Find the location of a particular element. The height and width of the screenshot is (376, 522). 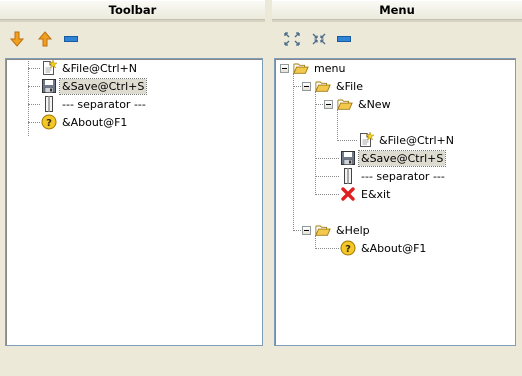

tree-node-menu: menu is located at coordinates (320, 68).